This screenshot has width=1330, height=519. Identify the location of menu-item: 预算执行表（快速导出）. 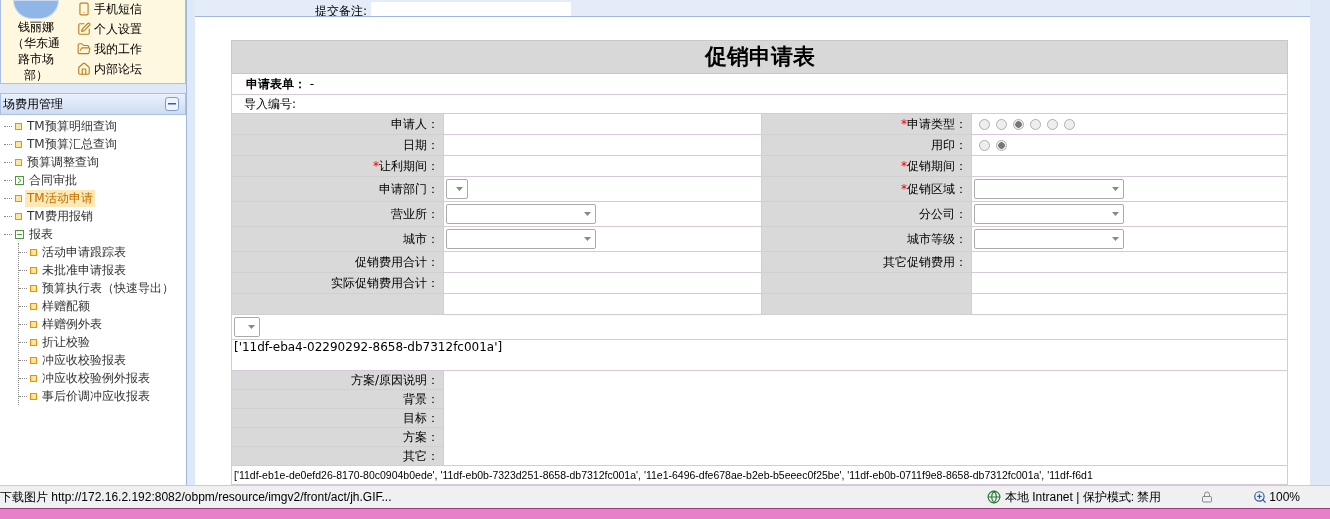
(102, 288).